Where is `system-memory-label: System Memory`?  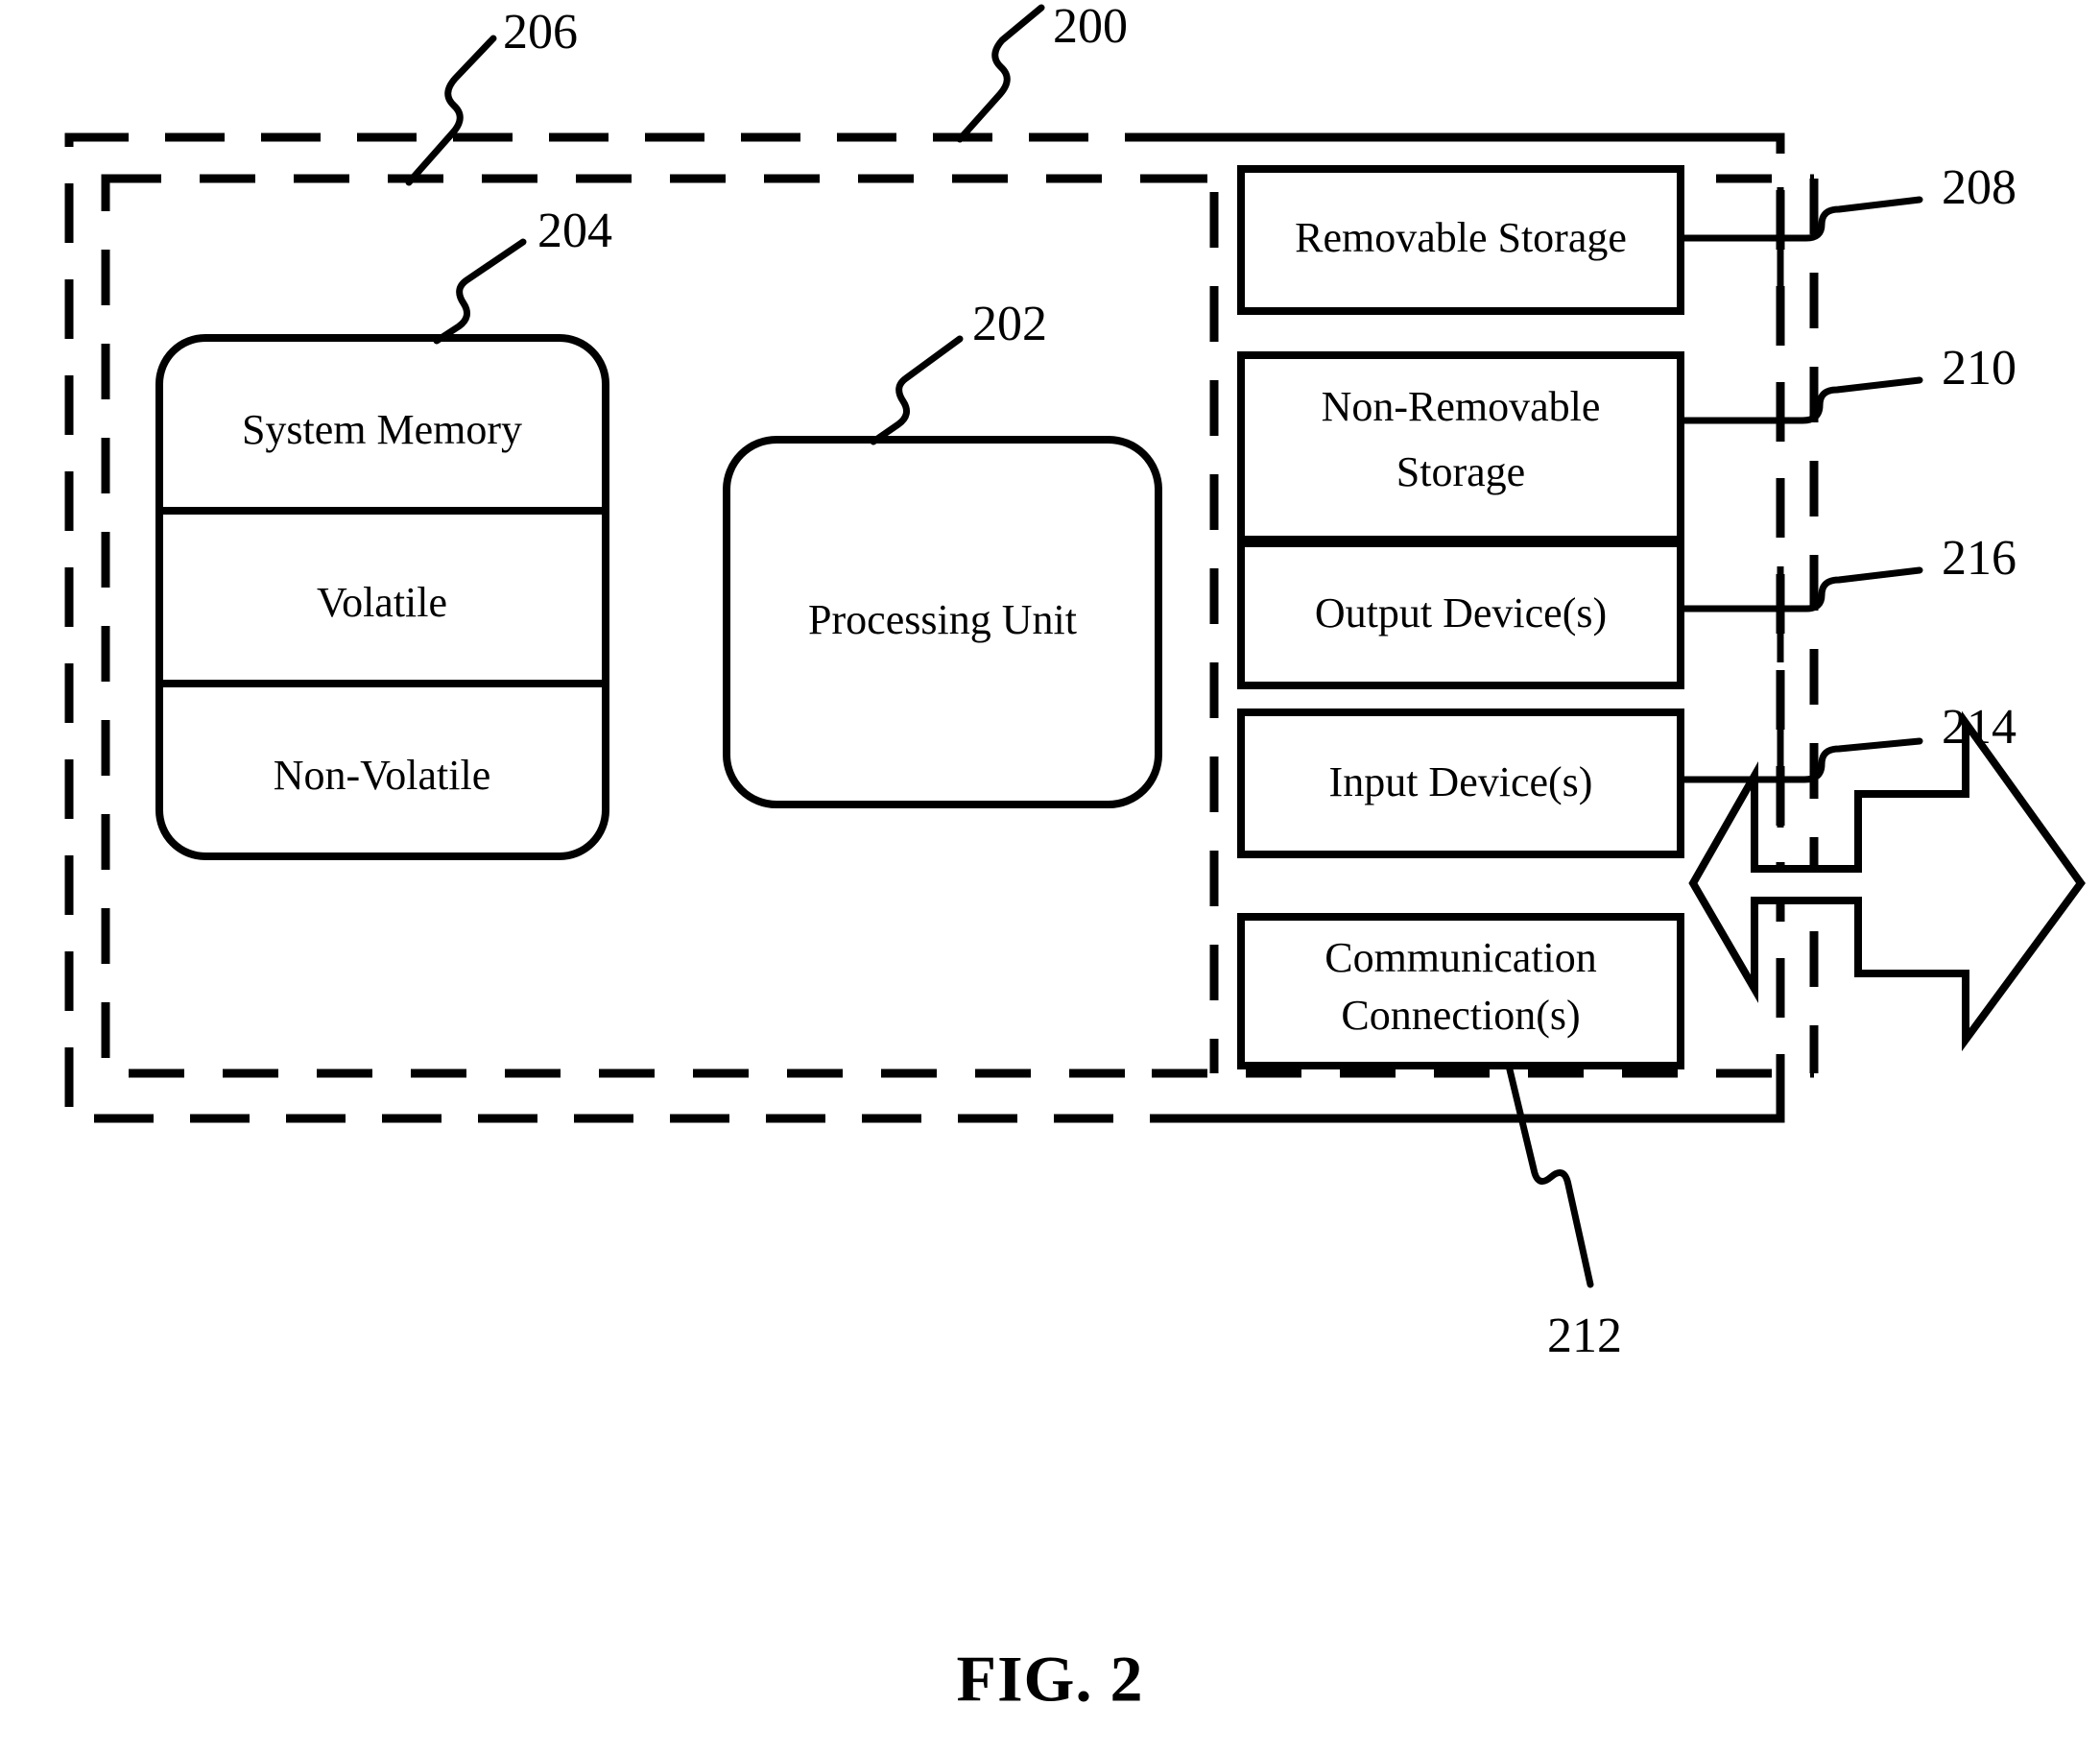 system-memory-label: System Memory is located at coordinates (382, 429).